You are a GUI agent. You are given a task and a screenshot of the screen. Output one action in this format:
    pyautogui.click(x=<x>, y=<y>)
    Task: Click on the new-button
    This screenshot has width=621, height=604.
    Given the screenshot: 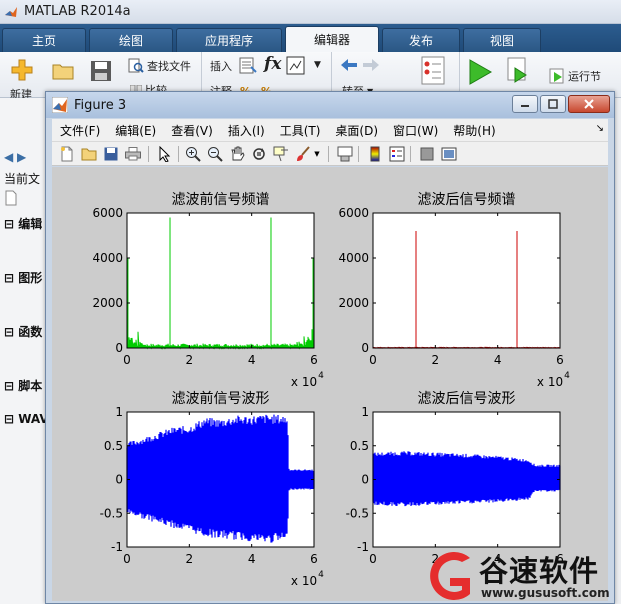 What is the action you would take?
    pyautogui.click(x=23, y=70)
    